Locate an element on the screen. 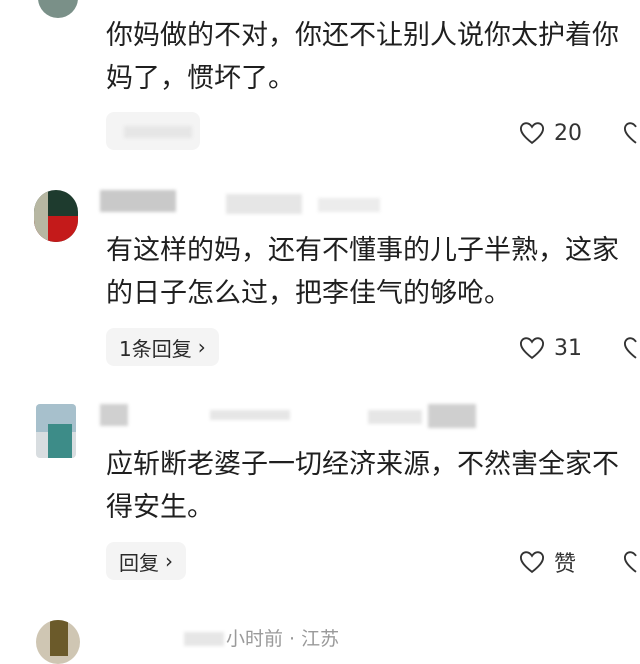 The height and width of the screenshot is (664, 640). comment-meta: 小时前 · 江苏 is located at coordinates (283, 639).